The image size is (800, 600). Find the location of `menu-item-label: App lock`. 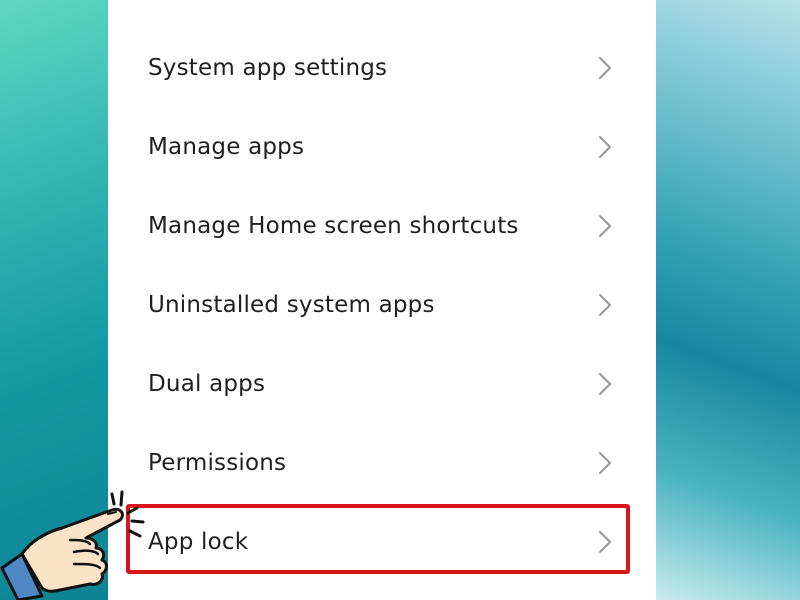

menu-item-label: App lock is located at coordinates (198, 542).